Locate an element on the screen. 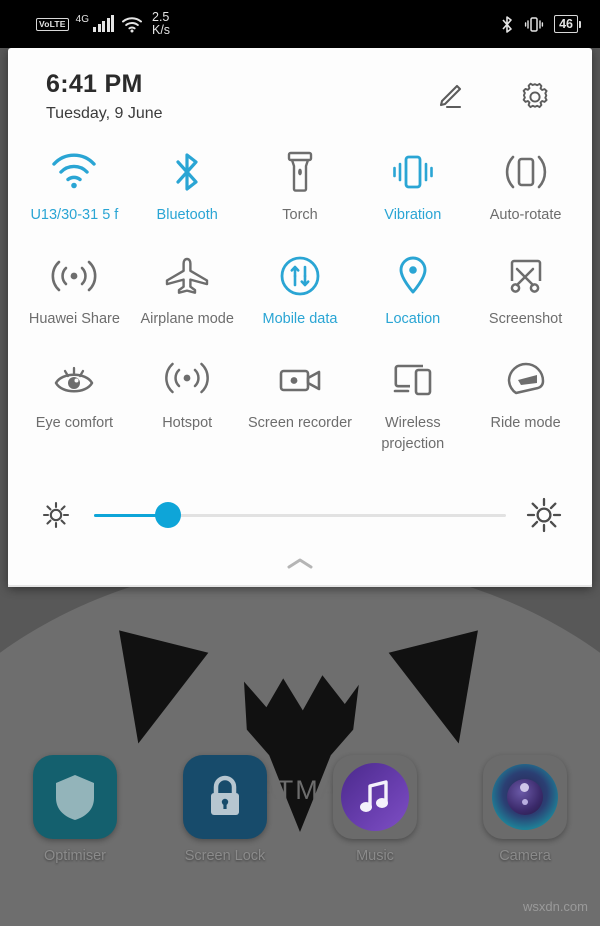 Image resolution: width=600 pixels, height=926 pixels. music-icon-tile is located at coordinates (375, 797).